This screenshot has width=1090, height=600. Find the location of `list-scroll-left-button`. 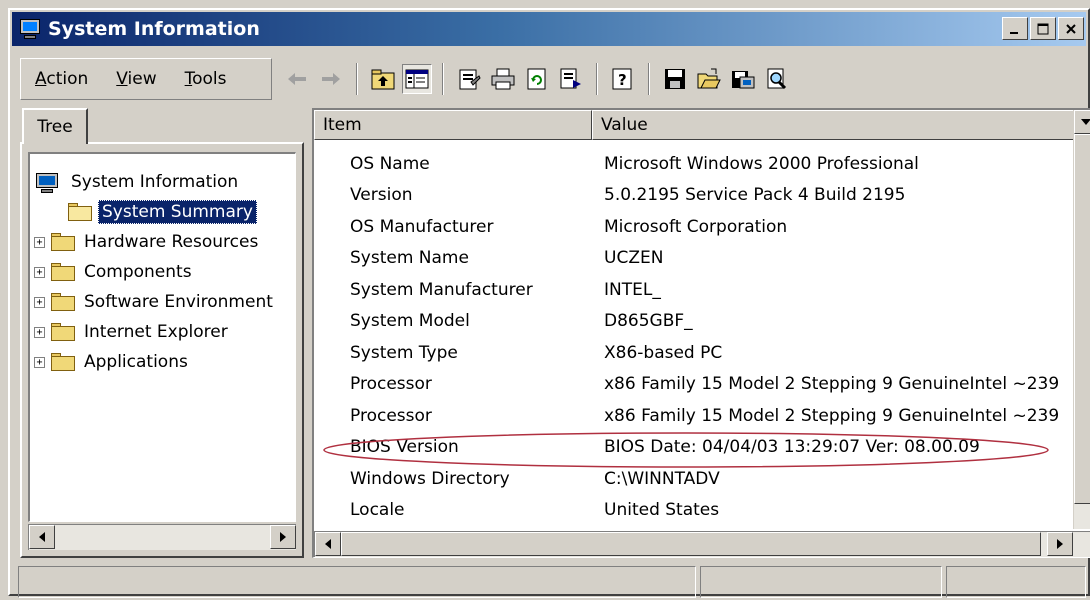

list-scroll-left-button is located at coordinates (328, 544).